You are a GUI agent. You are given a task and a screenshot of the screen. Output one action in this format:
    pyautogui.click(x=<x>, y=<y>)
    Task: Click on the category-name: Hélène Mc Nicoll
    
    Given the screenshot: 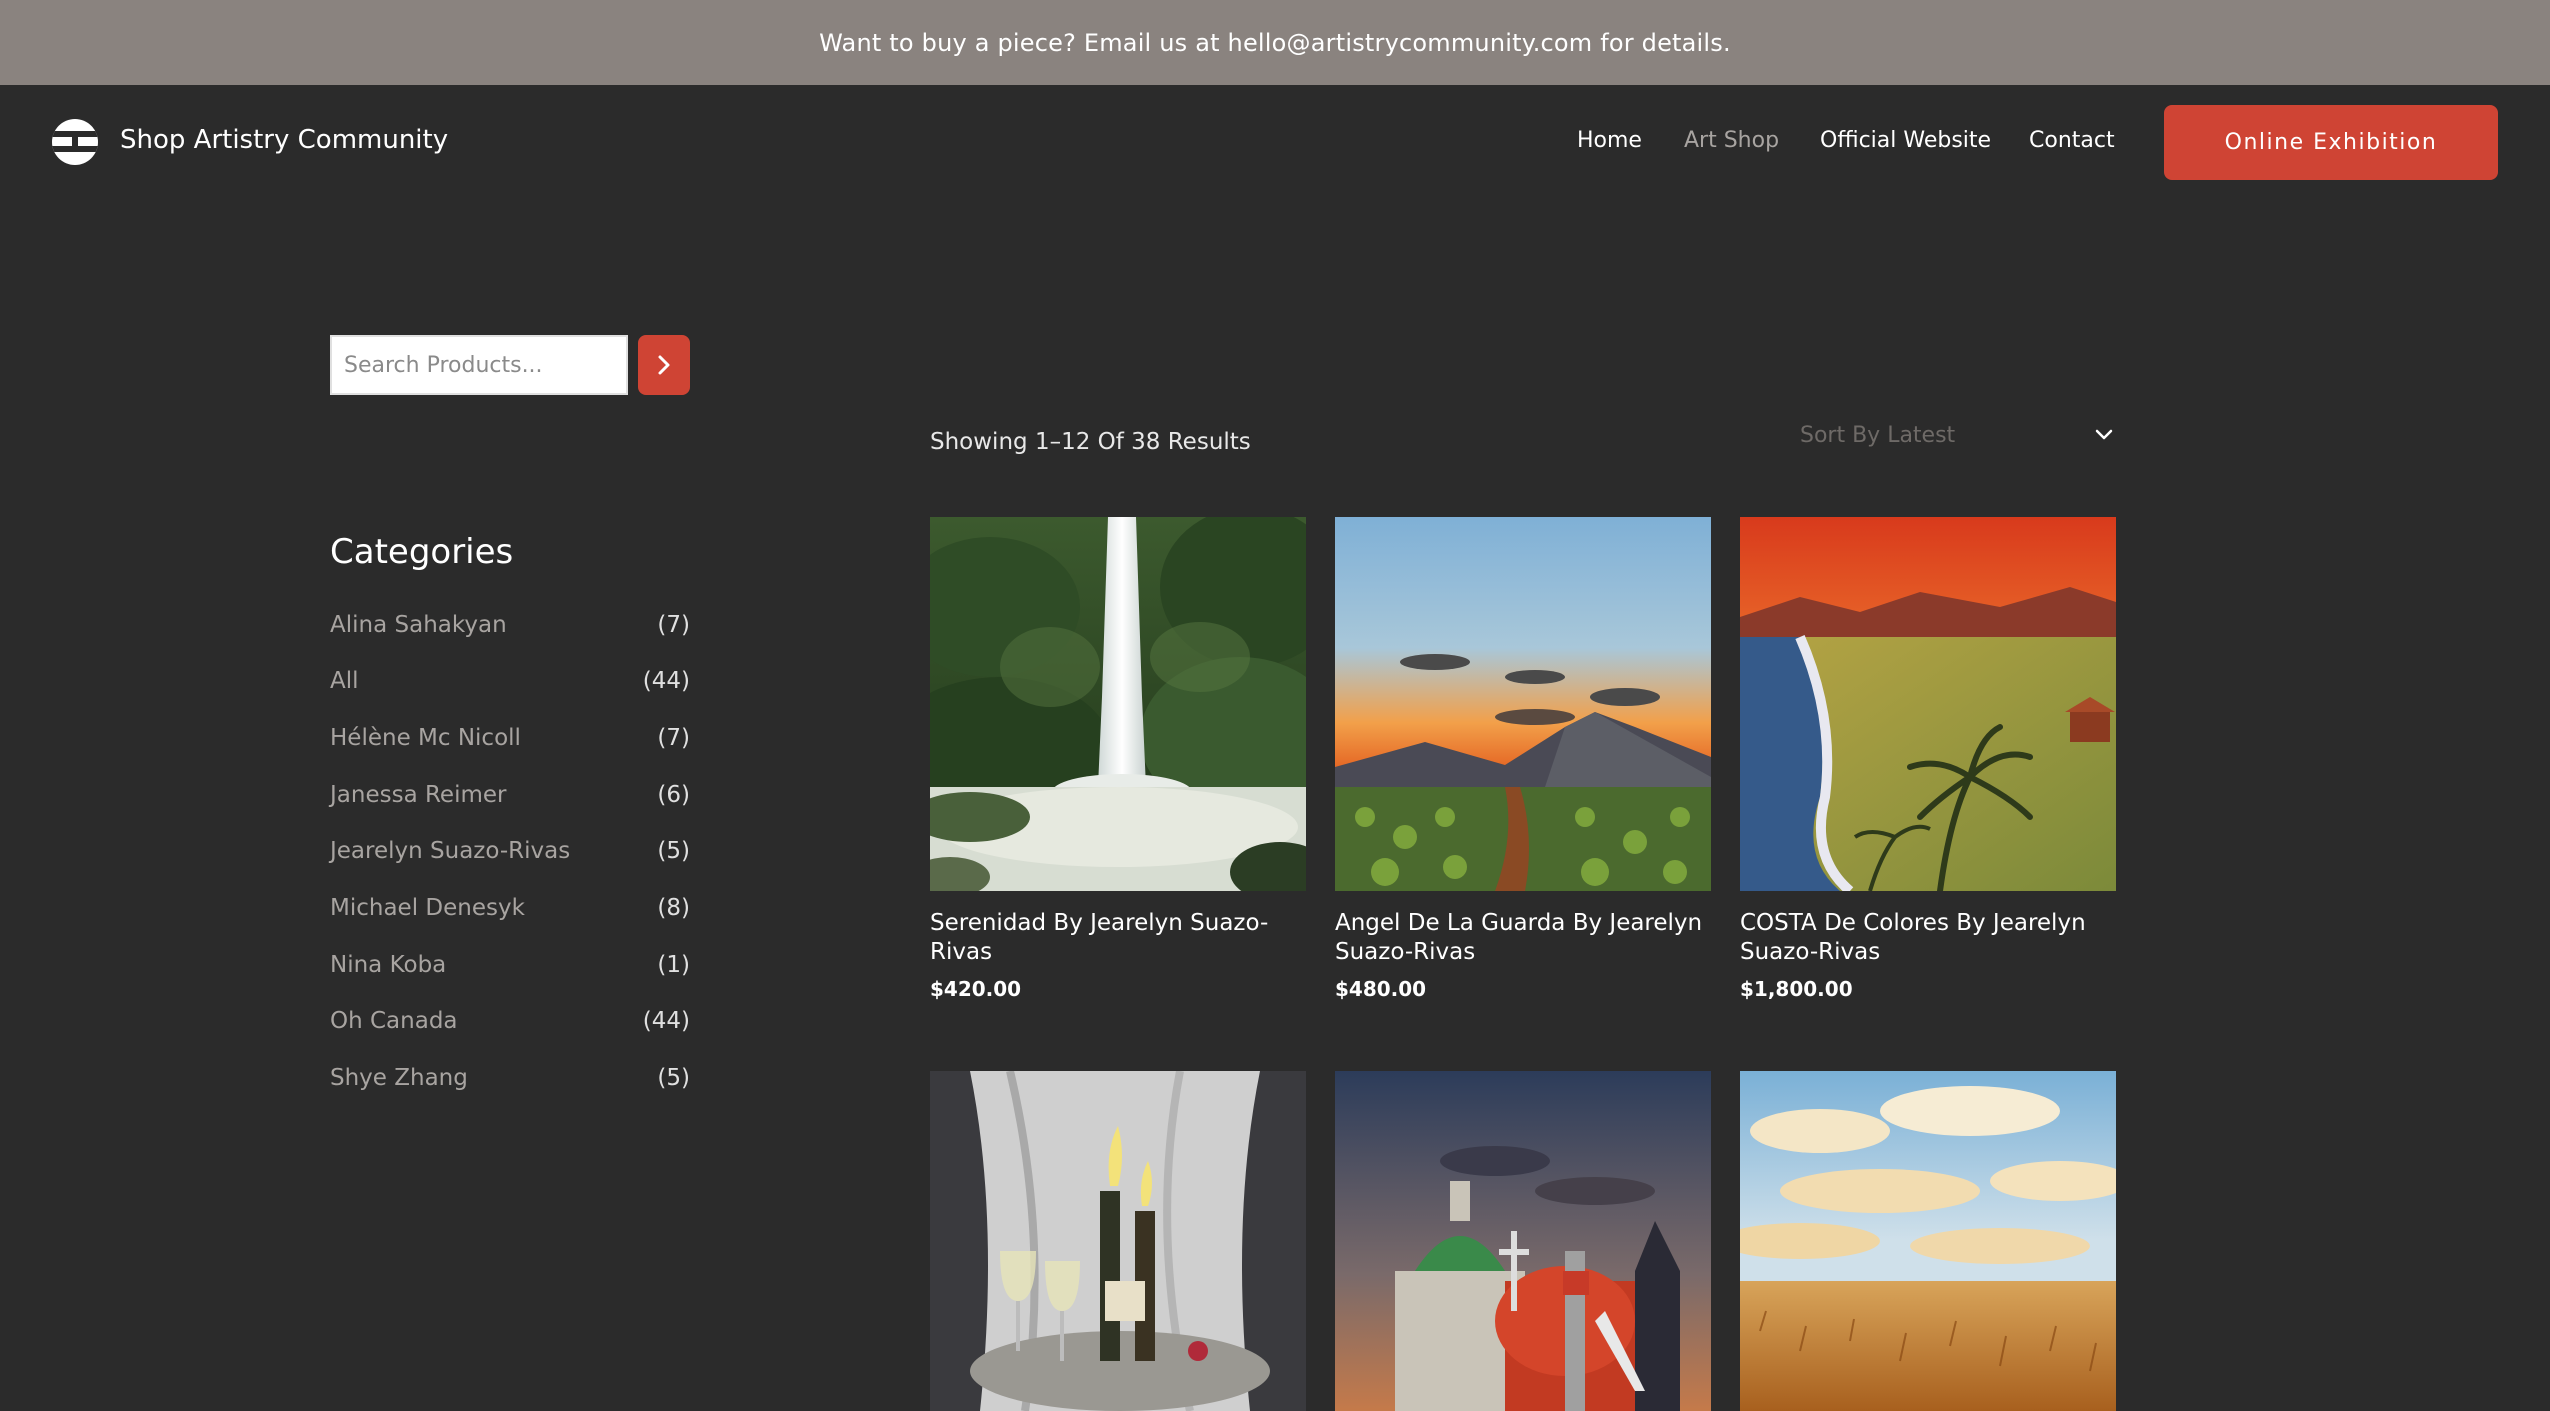 What is the action you would take?
    pyautogui.click(x=425, y=738)
    